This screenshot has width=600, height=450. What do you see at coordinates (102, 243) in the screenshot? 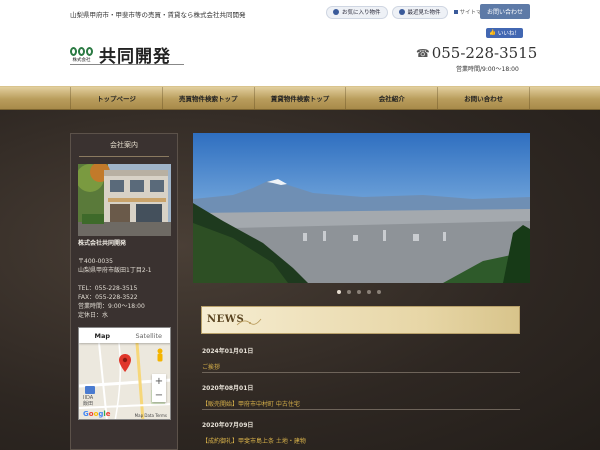
I see `company-name: 株式会社共同開発` at bounding box center [102, 243].